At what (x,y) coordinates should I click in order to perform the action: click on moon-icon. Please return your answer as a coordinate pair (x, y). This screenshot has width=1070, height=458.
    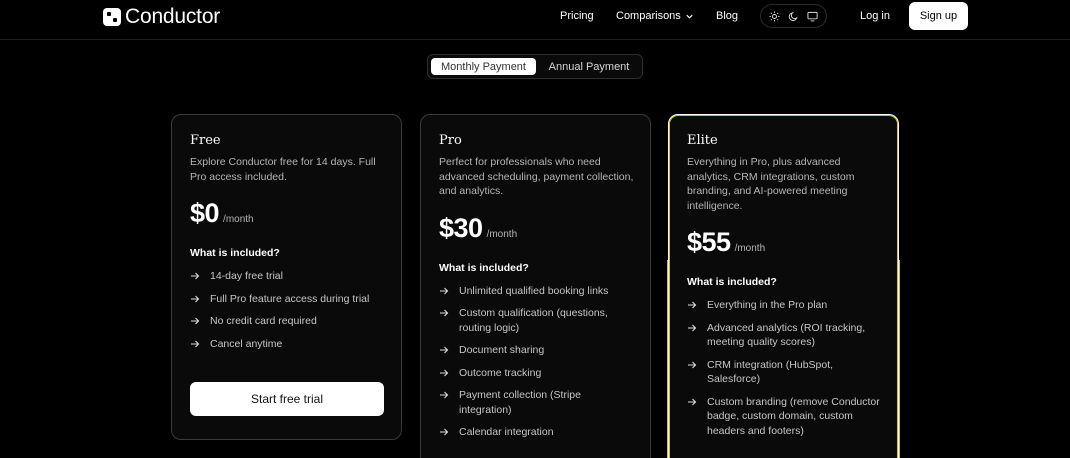
    Looking at the image, I should click on (794, 16).